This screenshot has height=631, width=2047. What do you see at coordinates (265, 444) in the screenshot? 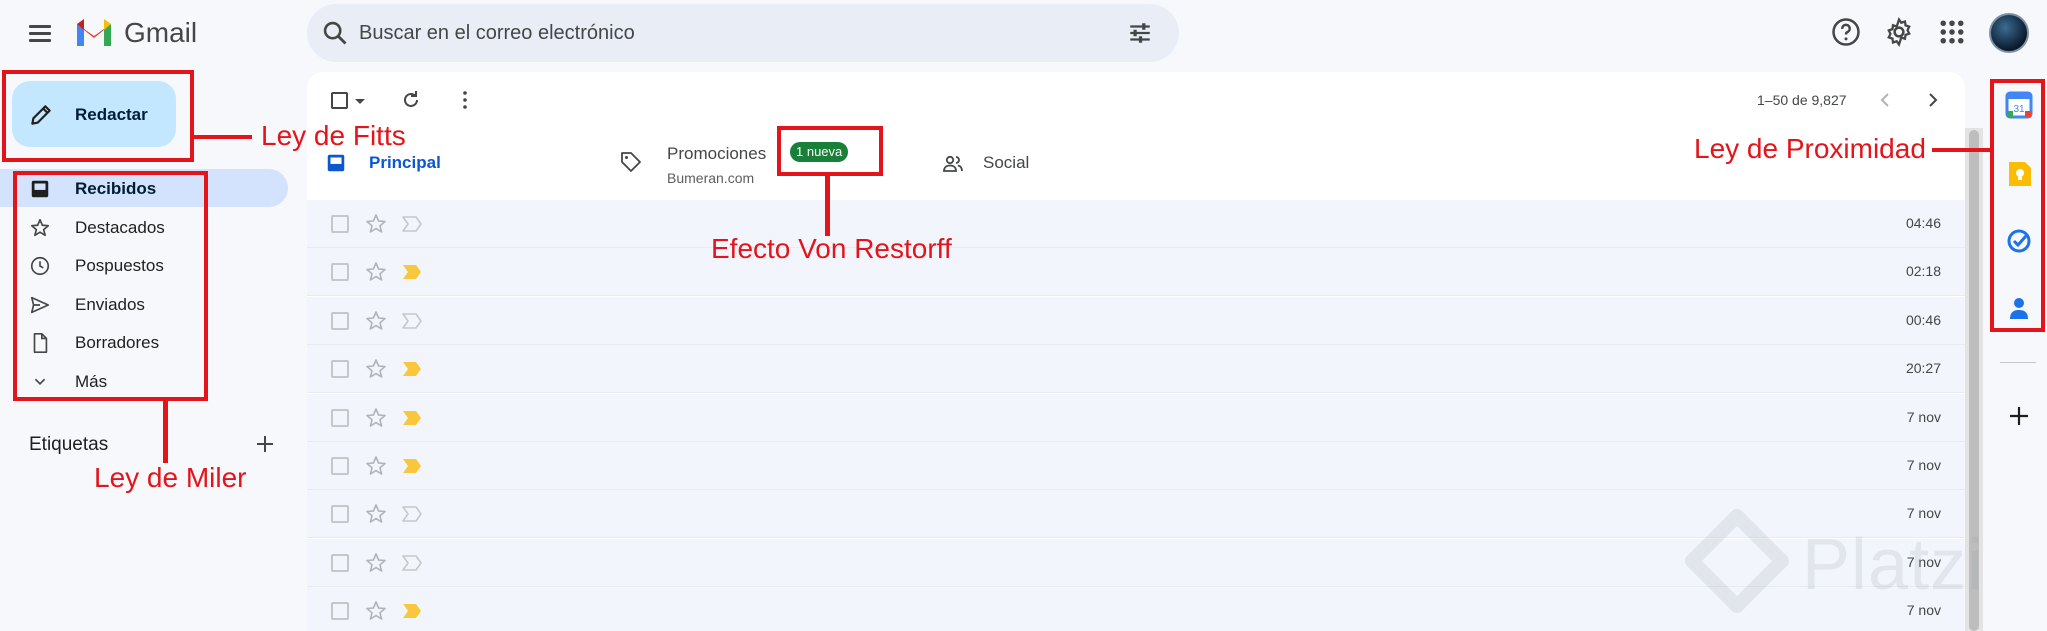
I see `add-label-icon` at bounding box center [265, 444].